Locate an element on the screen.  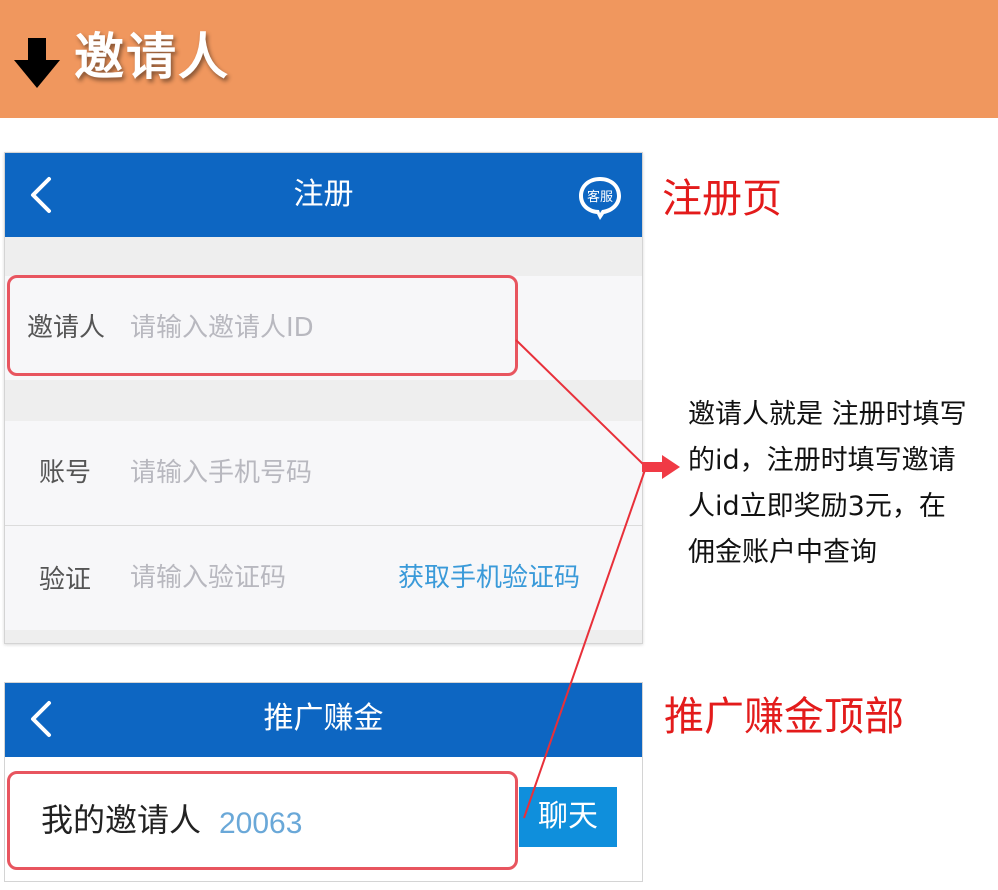
verification-code-input: 请输入验证码 is located at coordinates (208, 578).